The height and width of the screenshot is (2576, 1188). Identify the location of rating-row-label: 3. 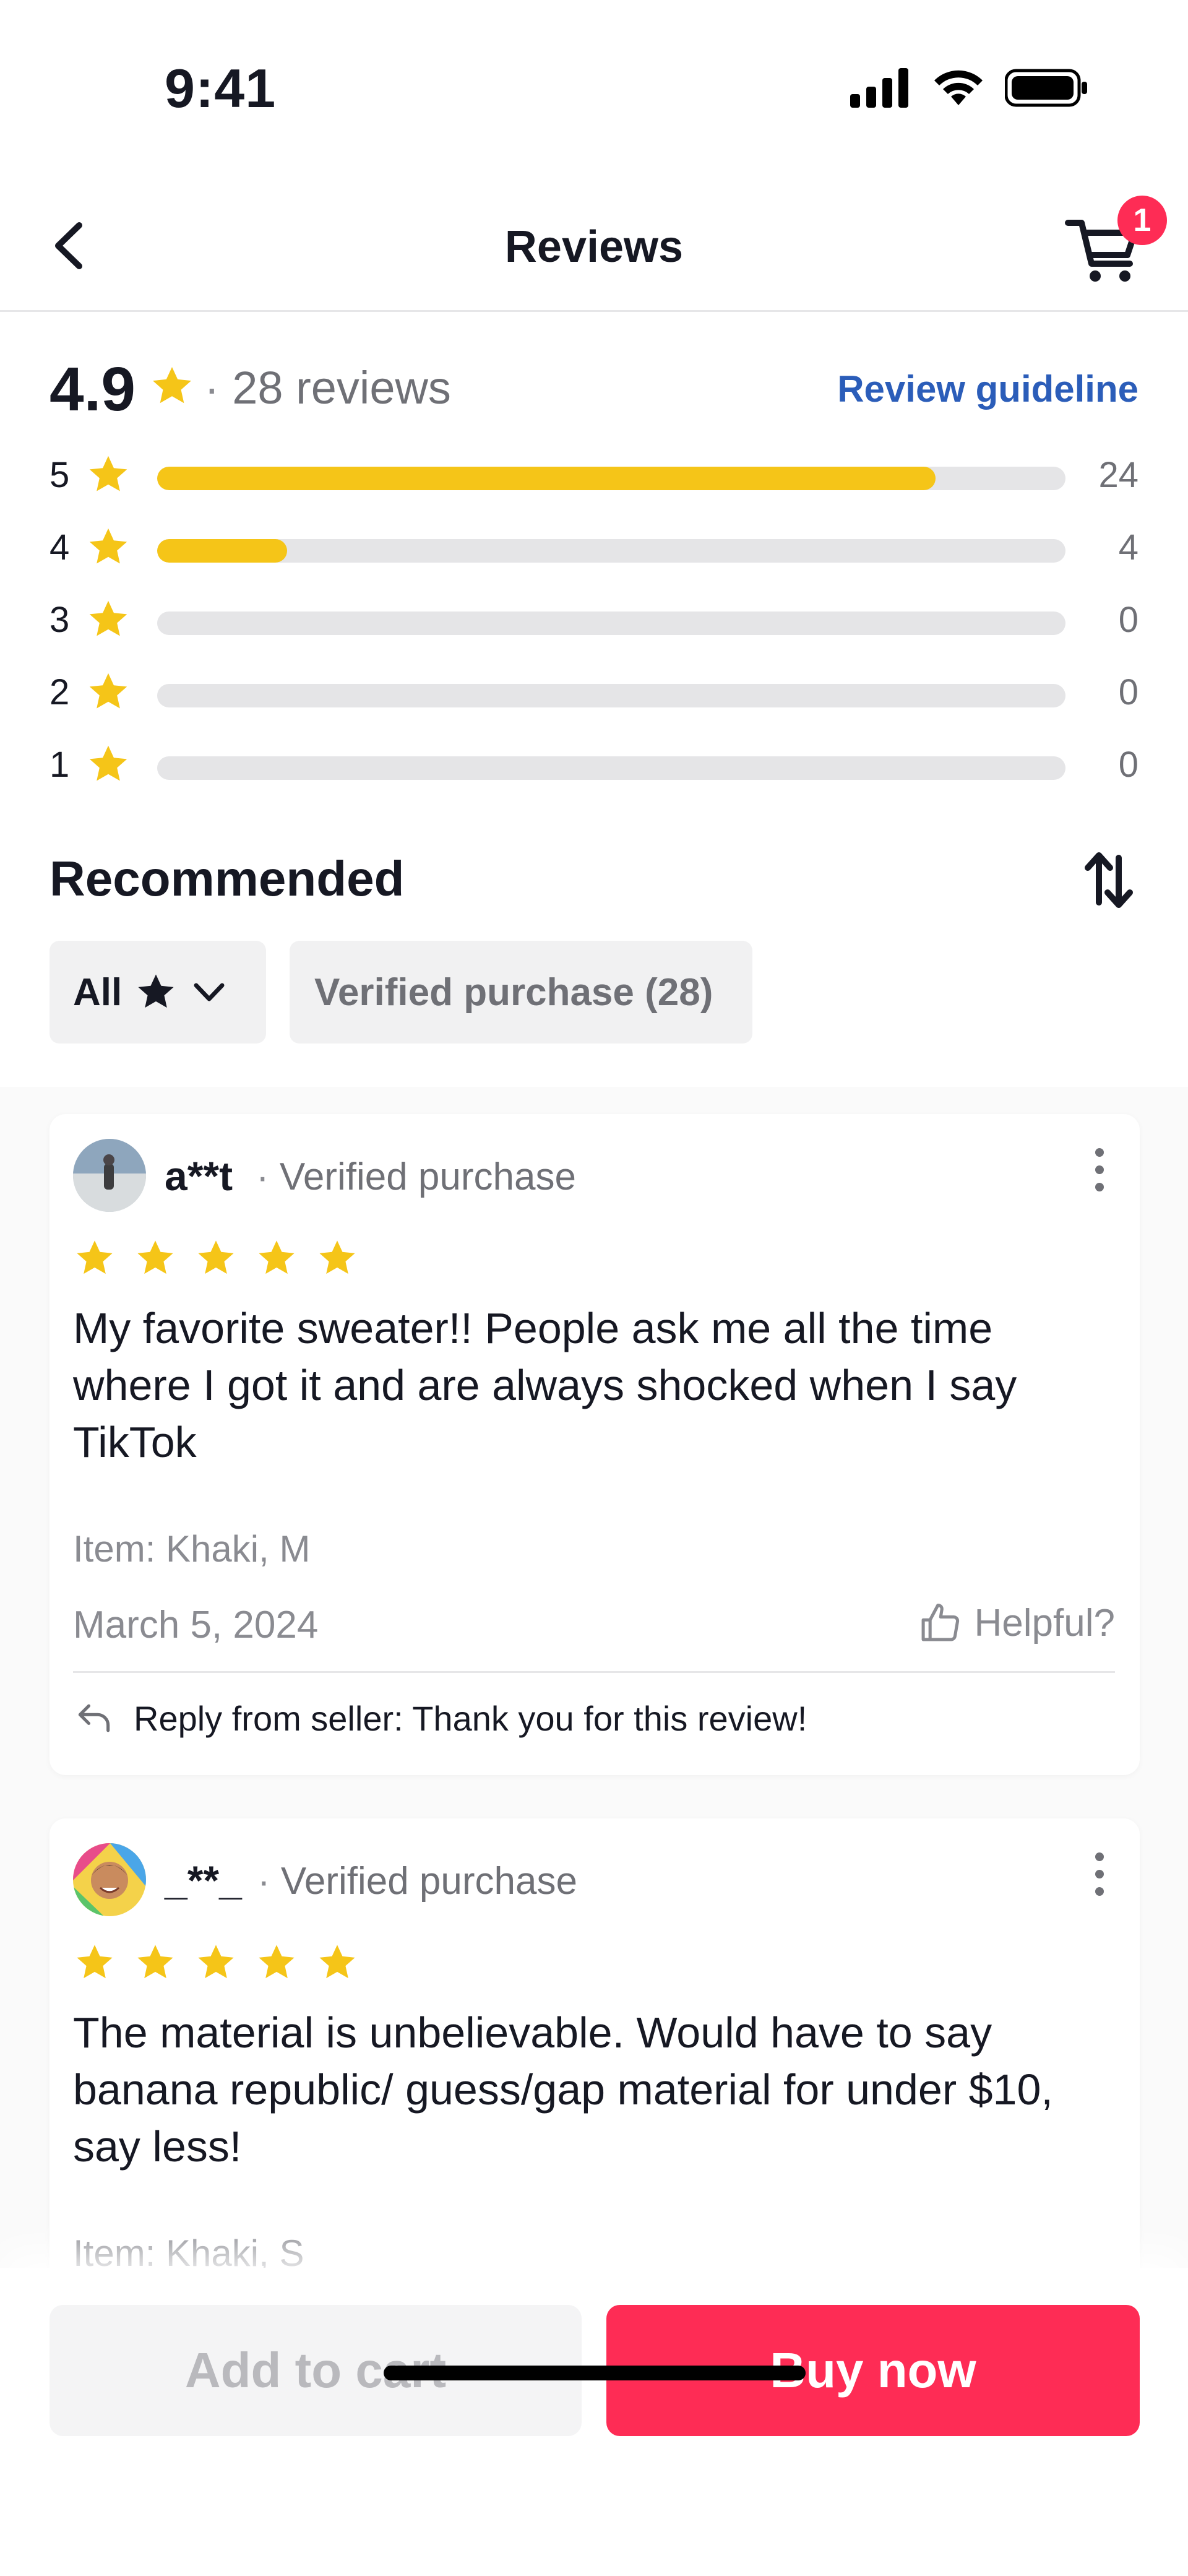
(60, 620).